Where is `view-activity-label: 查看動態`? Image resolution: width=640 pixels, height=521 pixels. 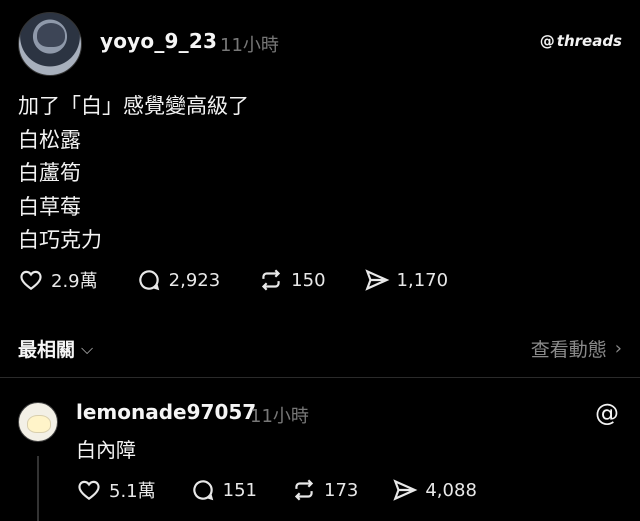
view-activity-label: 查看動態 is located at coordinates (568, 350).